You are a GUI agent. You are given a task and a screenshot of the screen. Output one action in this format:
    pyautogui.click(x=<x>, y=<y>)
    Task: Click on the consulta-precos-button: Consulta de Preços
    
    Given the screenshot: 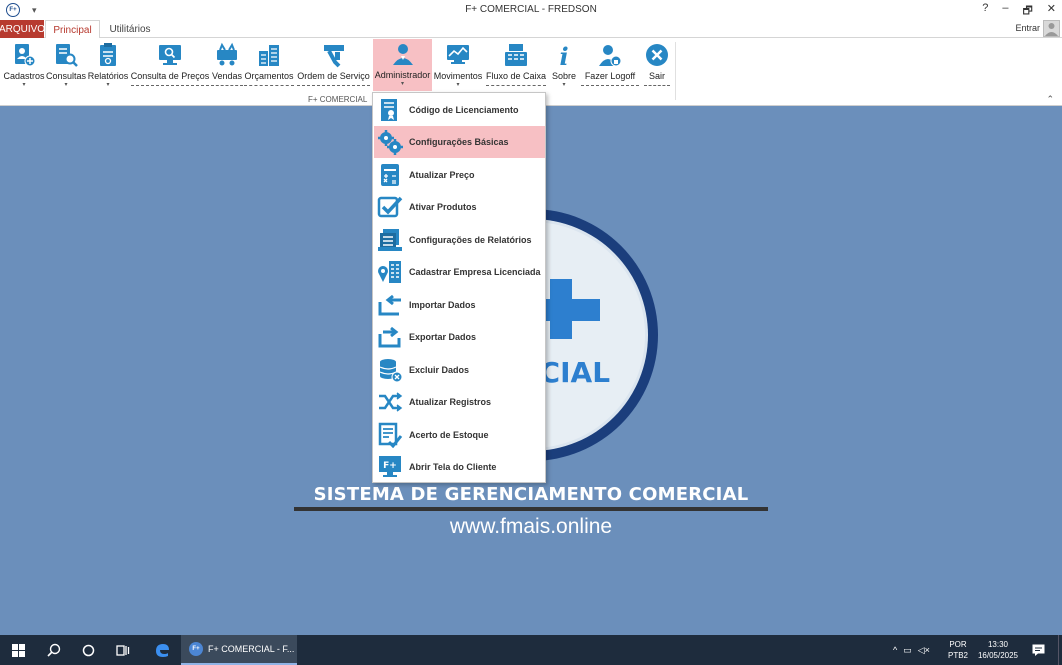 What is the action you would take?
    pyautogui.click(x=170, y=66)
    